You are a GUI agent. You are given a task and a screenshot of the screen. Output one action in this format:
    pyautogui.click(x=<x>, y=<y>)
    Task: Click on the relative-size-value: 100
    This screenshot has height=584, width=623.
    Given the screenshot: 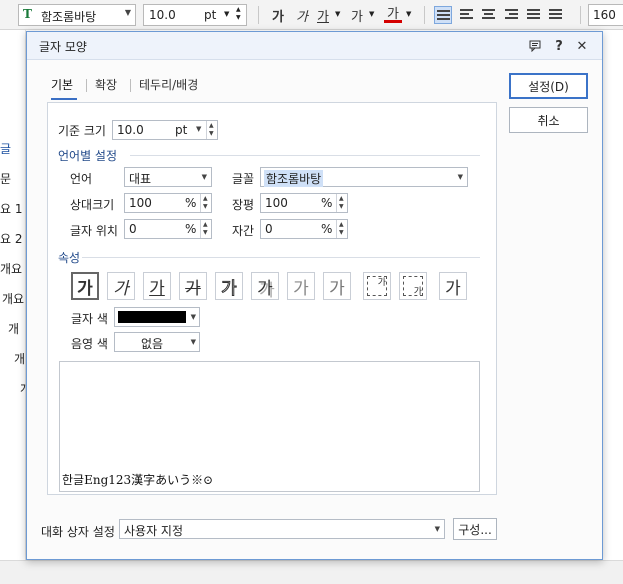 What is the action you would take?
    pyautogui.click(x=140, y=203)
    